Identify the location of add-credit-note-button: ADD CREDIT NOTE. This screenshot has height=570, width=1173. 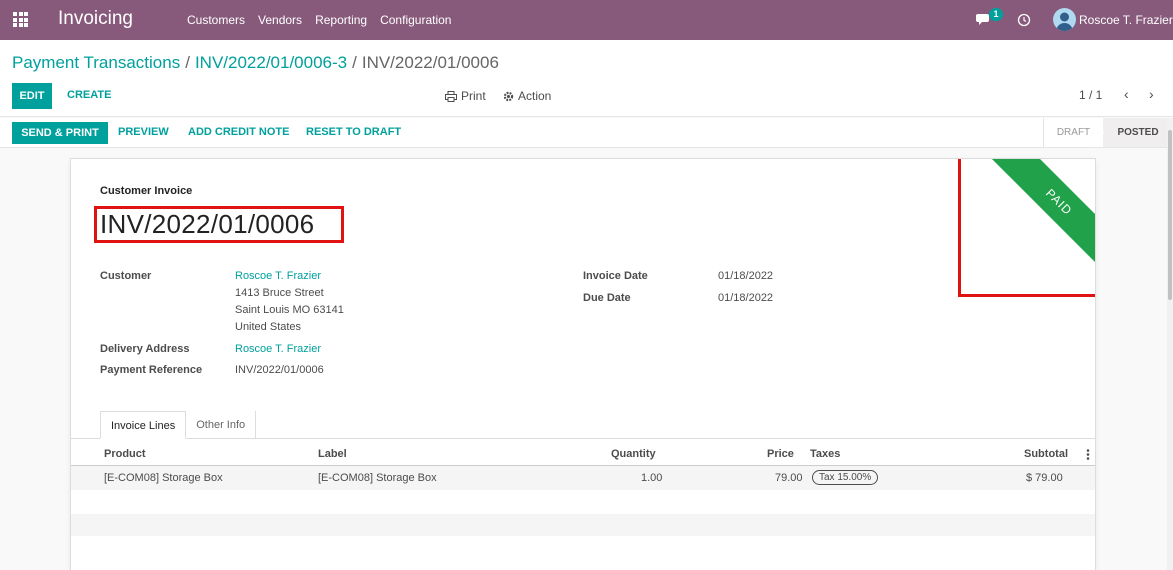
(238, 132).